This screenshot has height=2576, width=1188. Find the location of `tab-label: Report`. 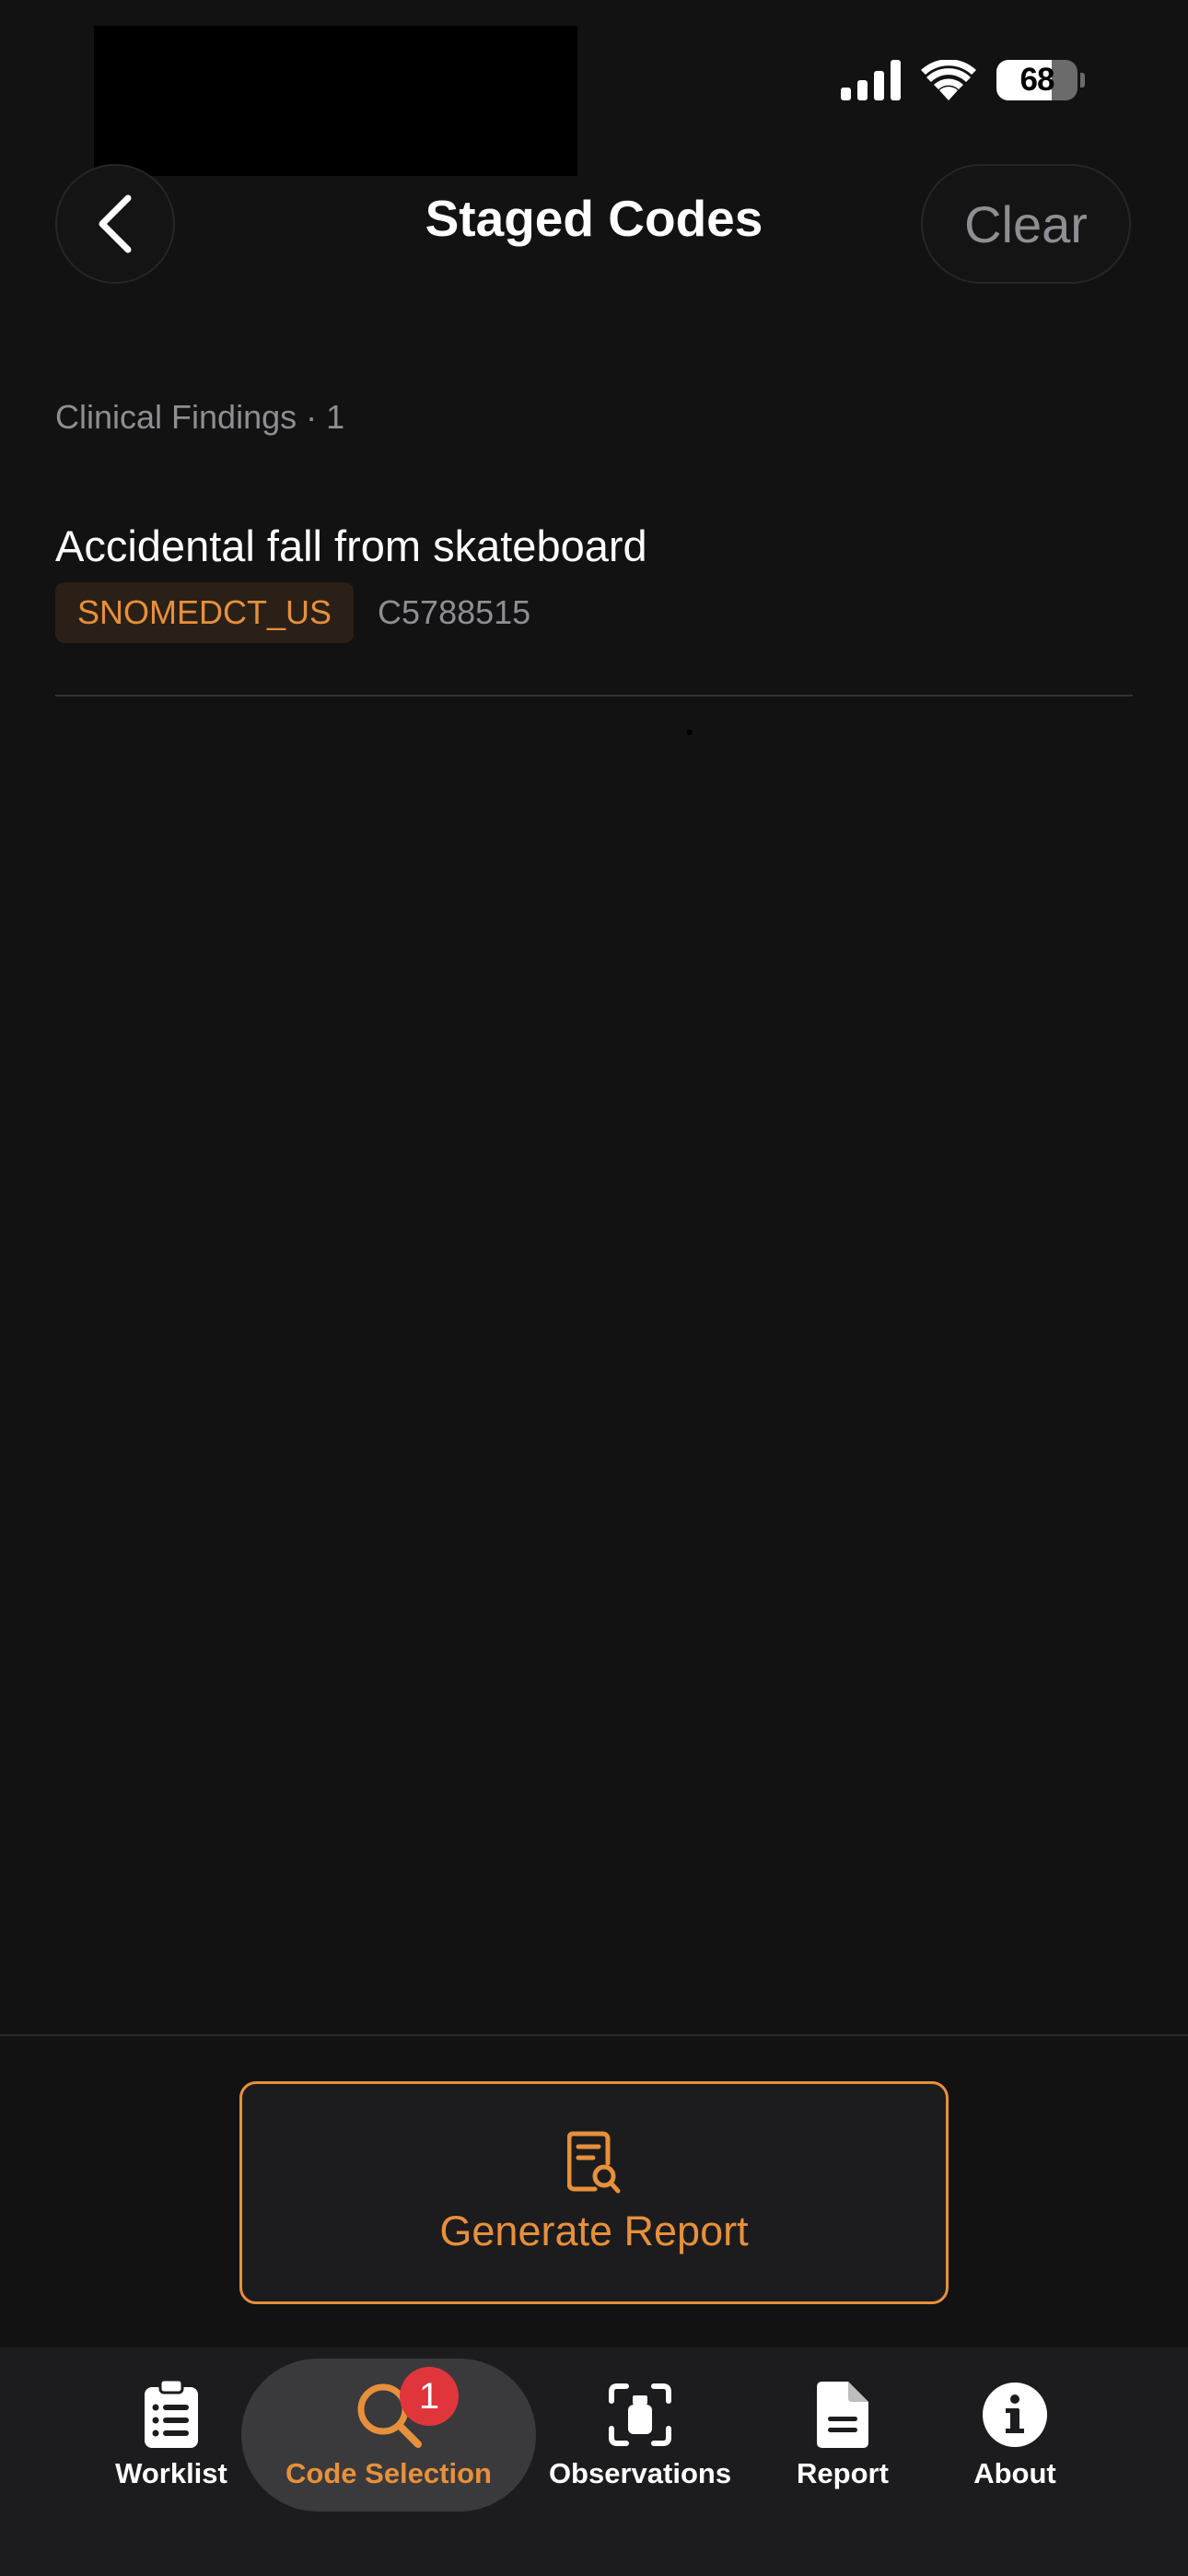

tab-label: Report is located at coordinates (843, 2473).